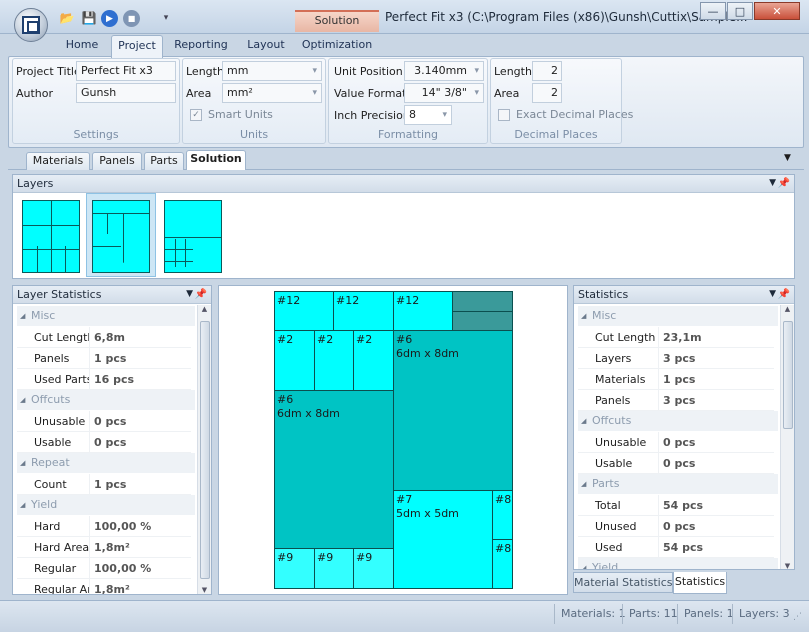  Describe the element at coordinates (372, 115) in the screenshot. I see `inch-precision-label: Inch Precision` at that location.